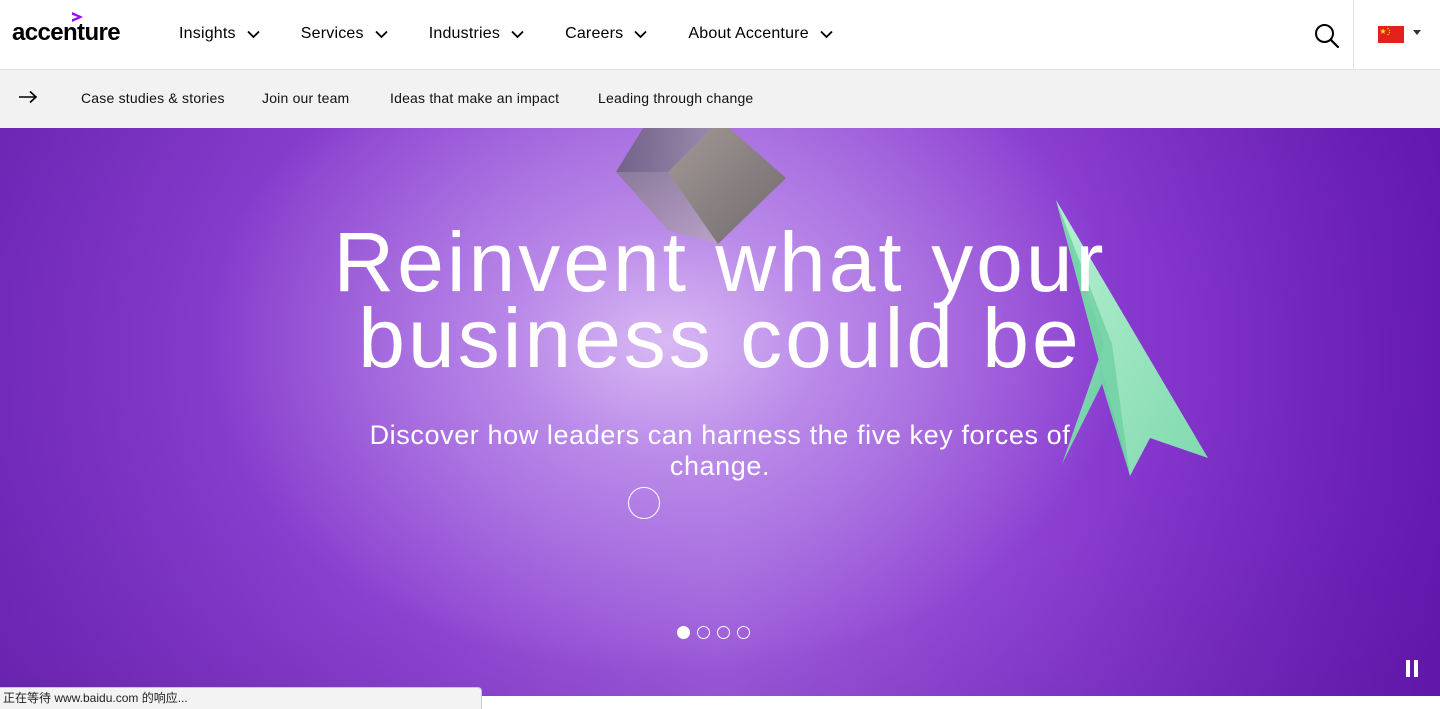  Describe the element at coordinates (675, 98) in the screenshot. I see `subnav-leading-change-link: Leading through change` at that location.